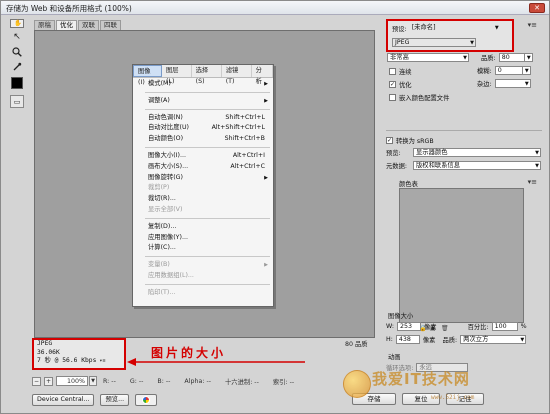  What do you see at coordinates (102, 361) in the screenshot?
I see `download-time-menu-icon: ▾≡` at bounding box center [102, 361].